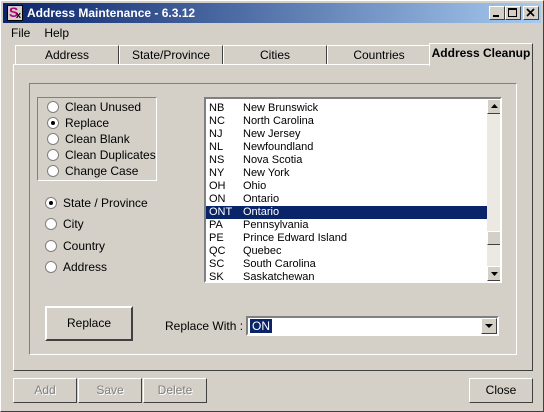 The height and width of the screenshot is (412, 544). Describe the element at coordinates (175, 390) in the screenshot. I see `delete-button: Delete` at that location.